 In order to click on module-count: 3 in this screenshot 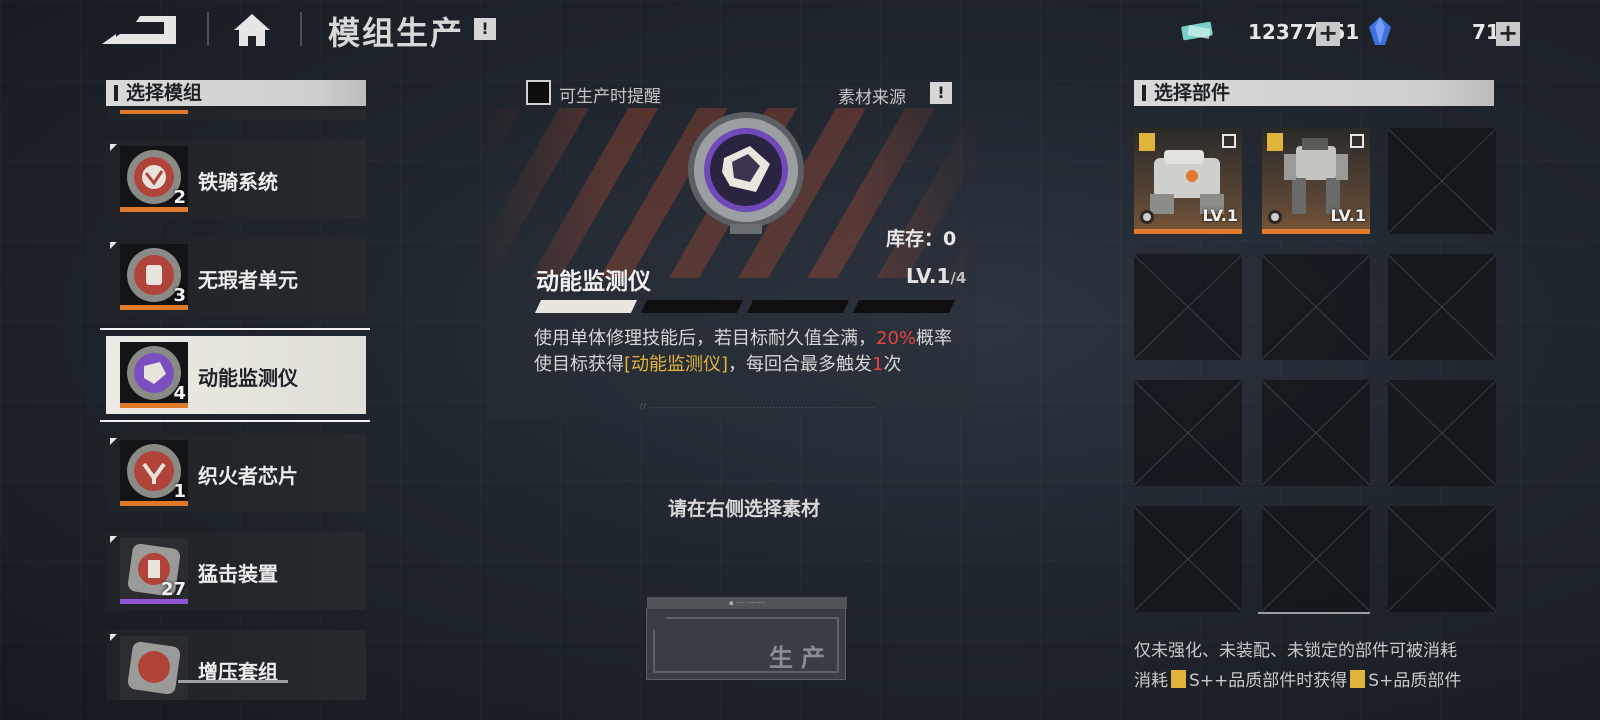, I will do `click(179, 295)`.